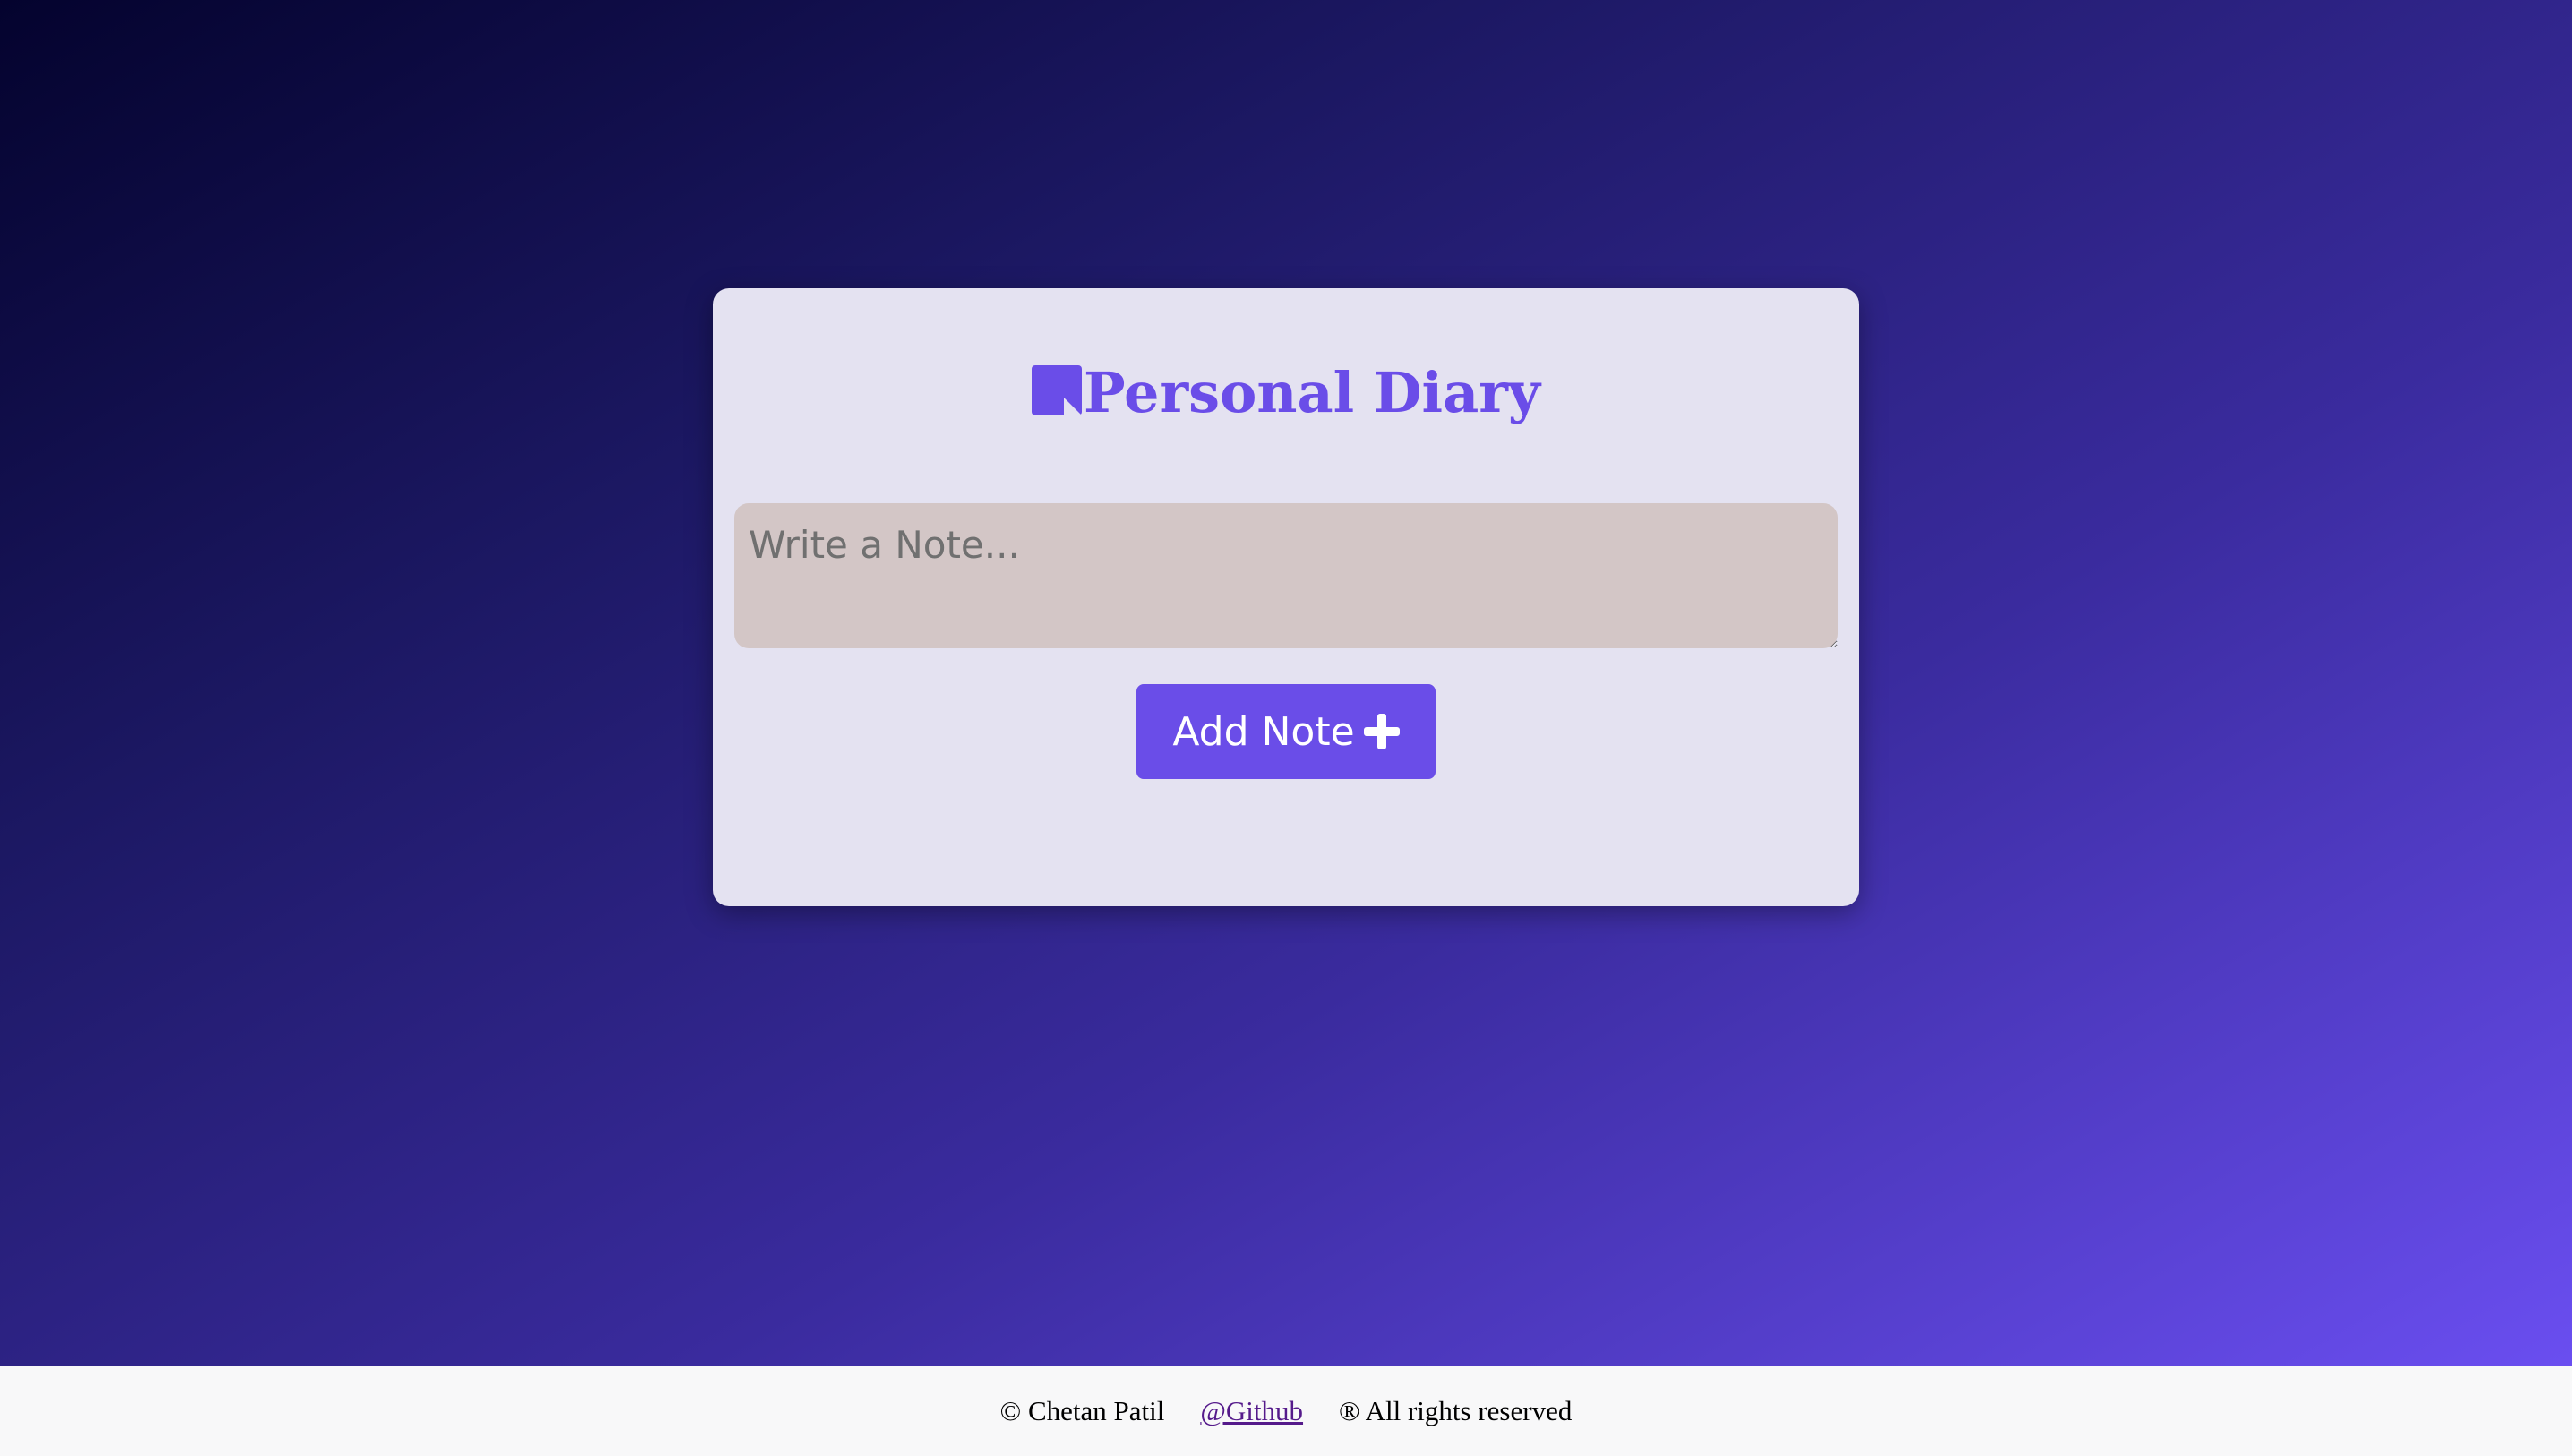 Image resolution: width=2572 pixels, height=1456 pixels. What do you see at coordinates (1381, 731) in the screenshot?
I see `plus-icon` at bounding box center [1381, 731].